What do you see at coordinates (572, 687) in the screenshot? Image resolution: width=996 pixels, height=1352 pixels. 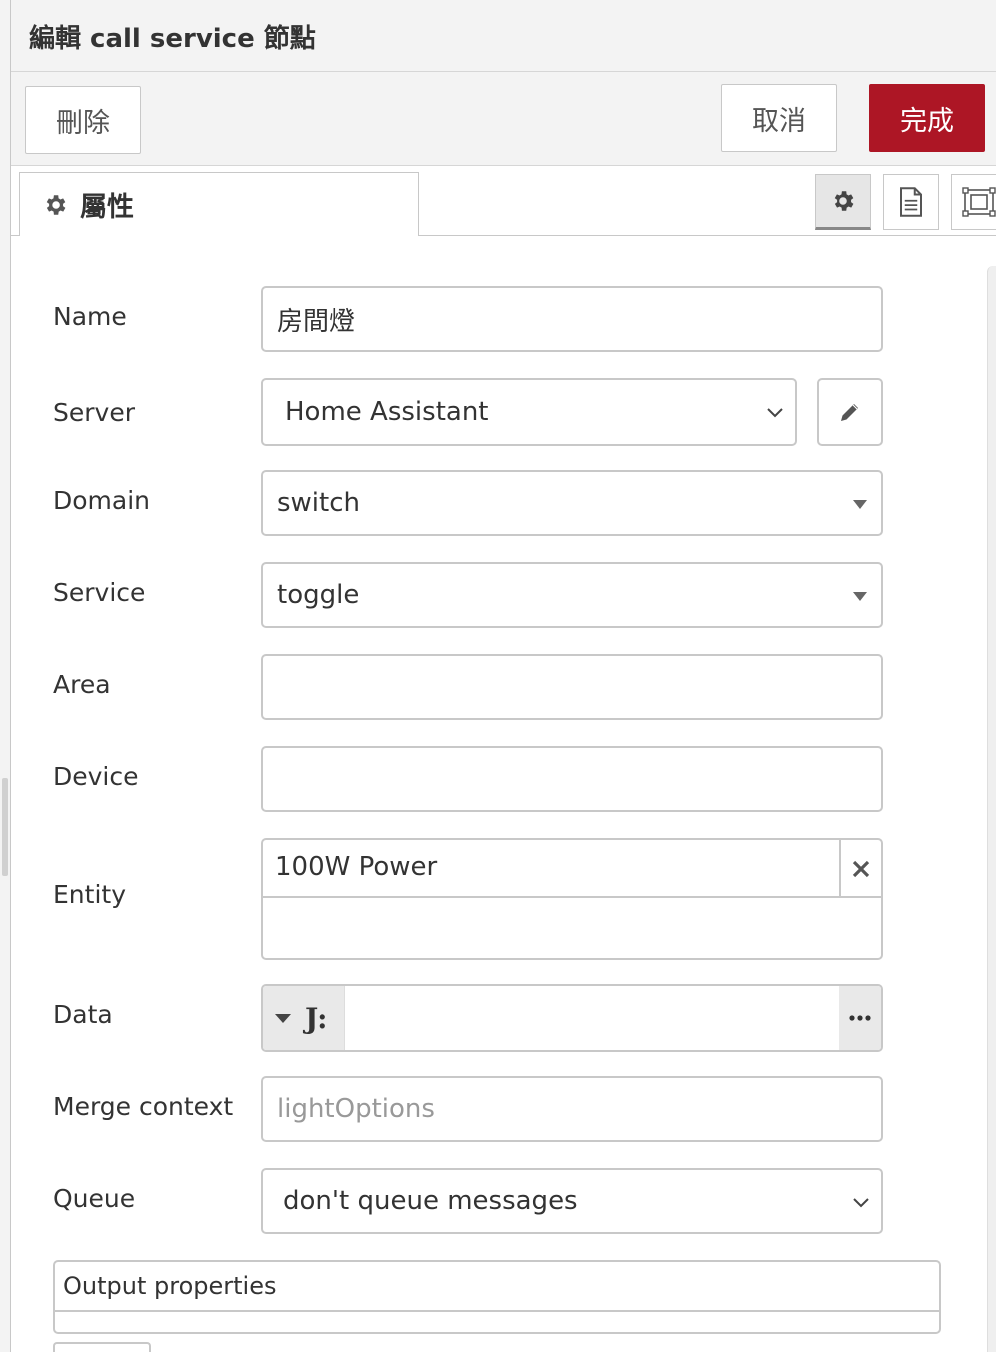 I see `area-input` at bounding box center [572, 687].